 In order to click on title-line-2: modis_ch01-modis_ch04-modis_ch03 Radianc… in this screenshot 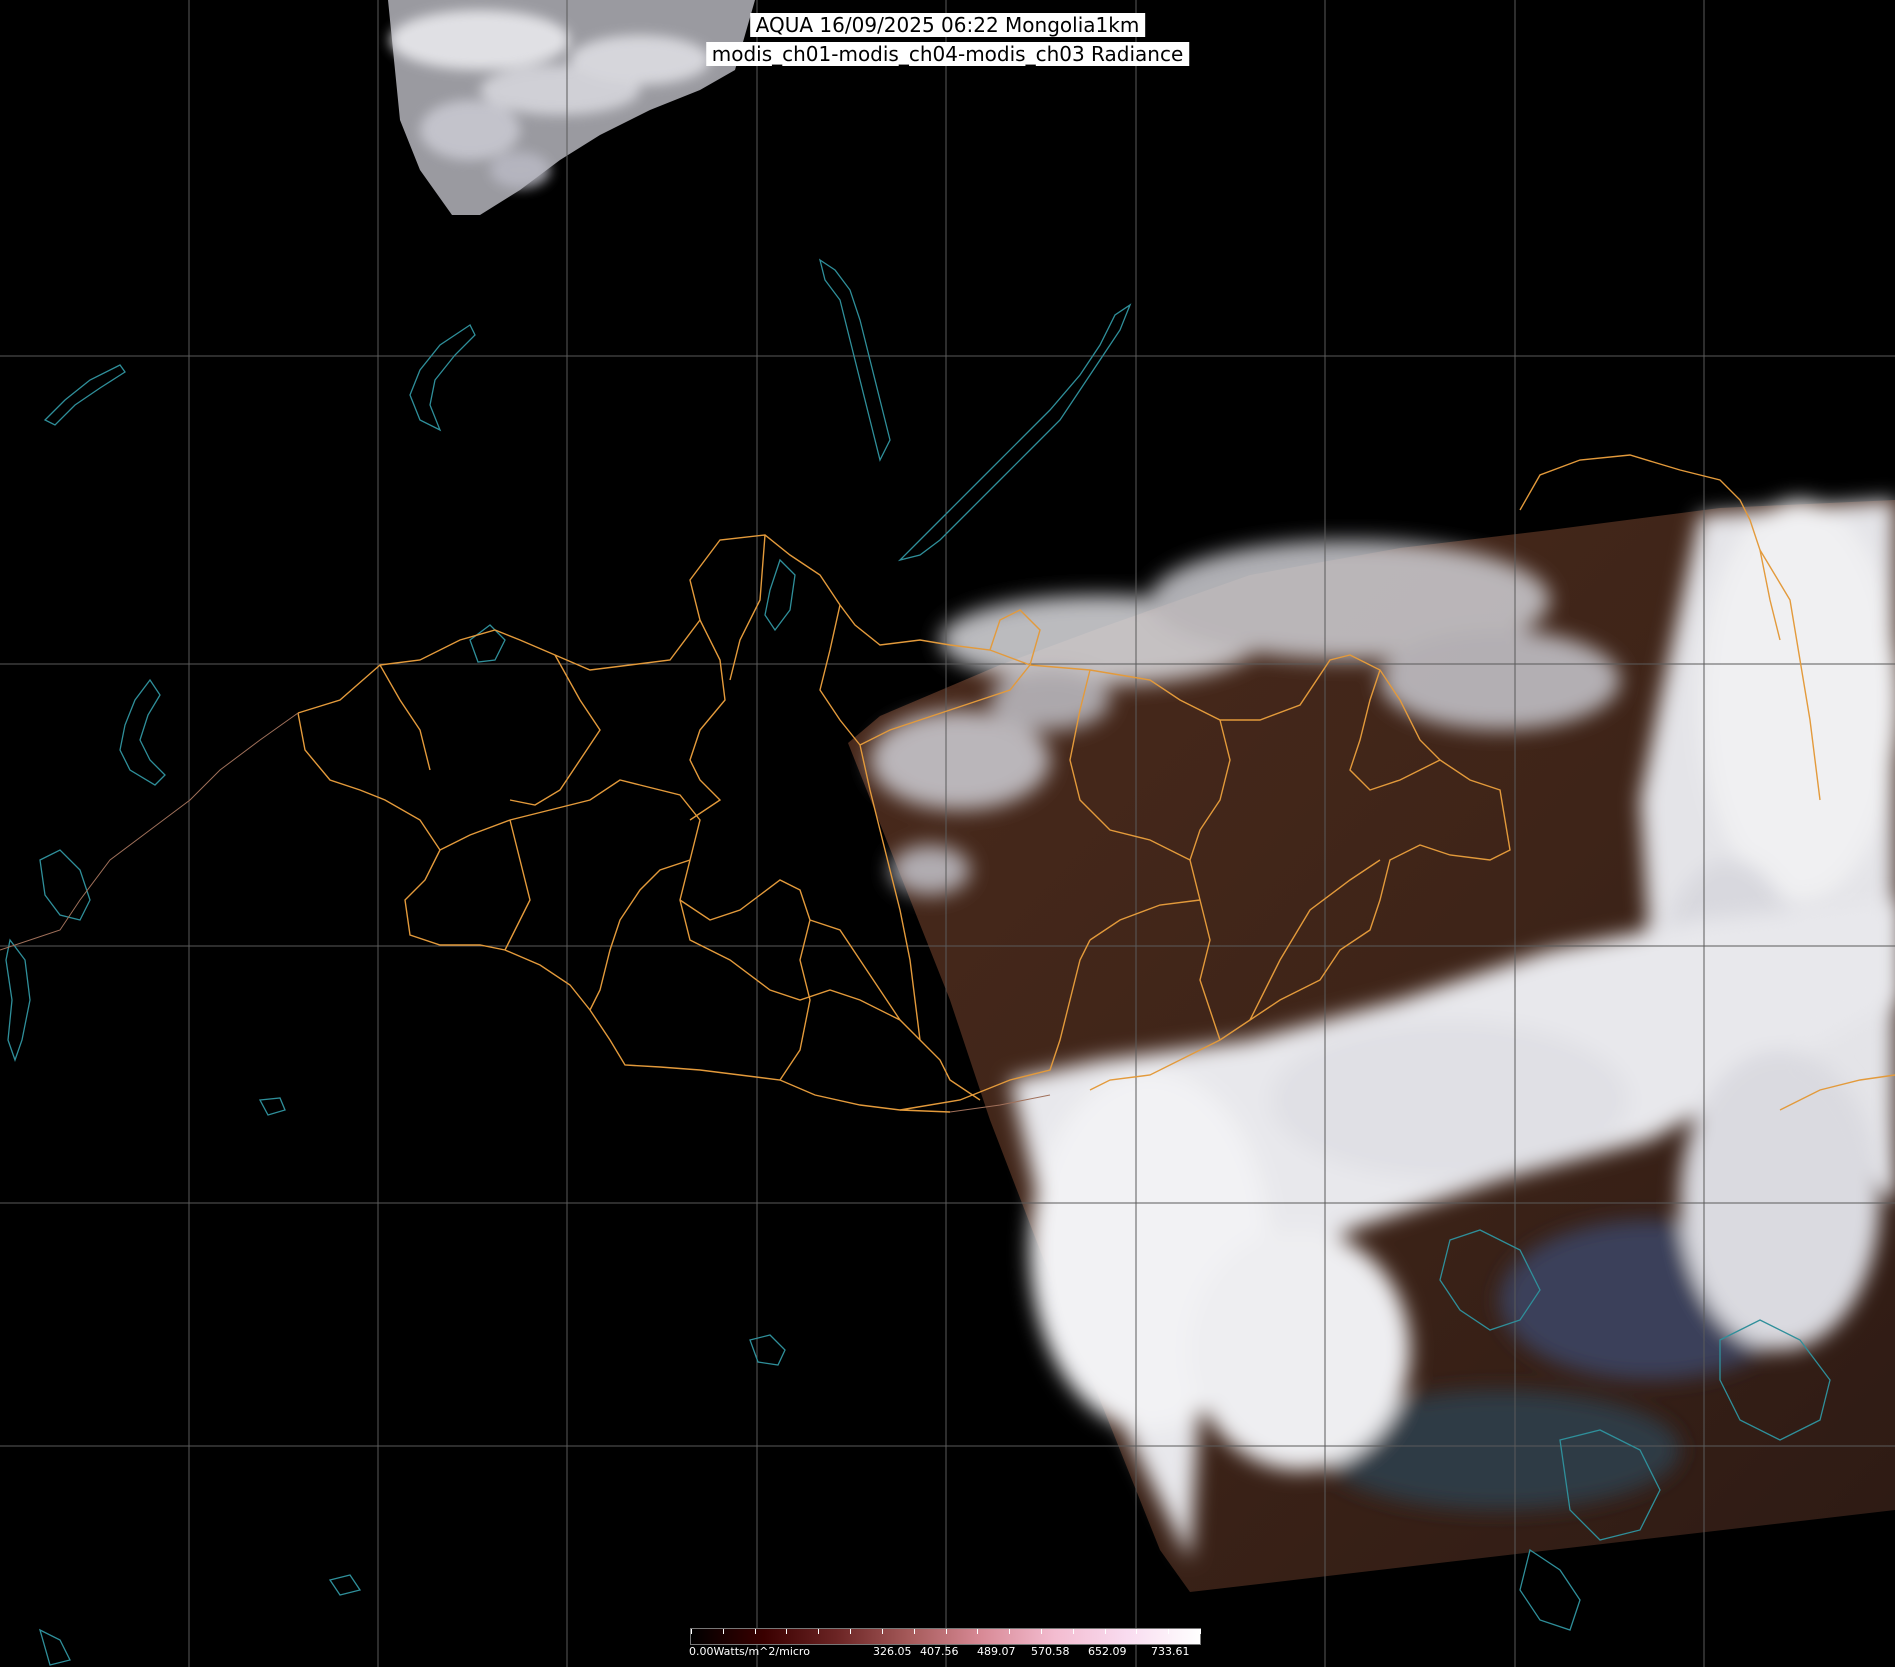, I will do `click(947, 54)`.